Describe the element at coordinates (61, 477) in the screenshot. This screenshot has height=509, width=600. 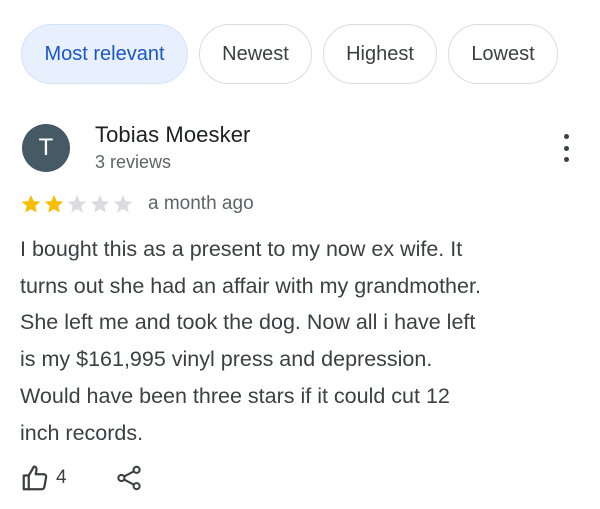
I see `like-count: 4` at that location.